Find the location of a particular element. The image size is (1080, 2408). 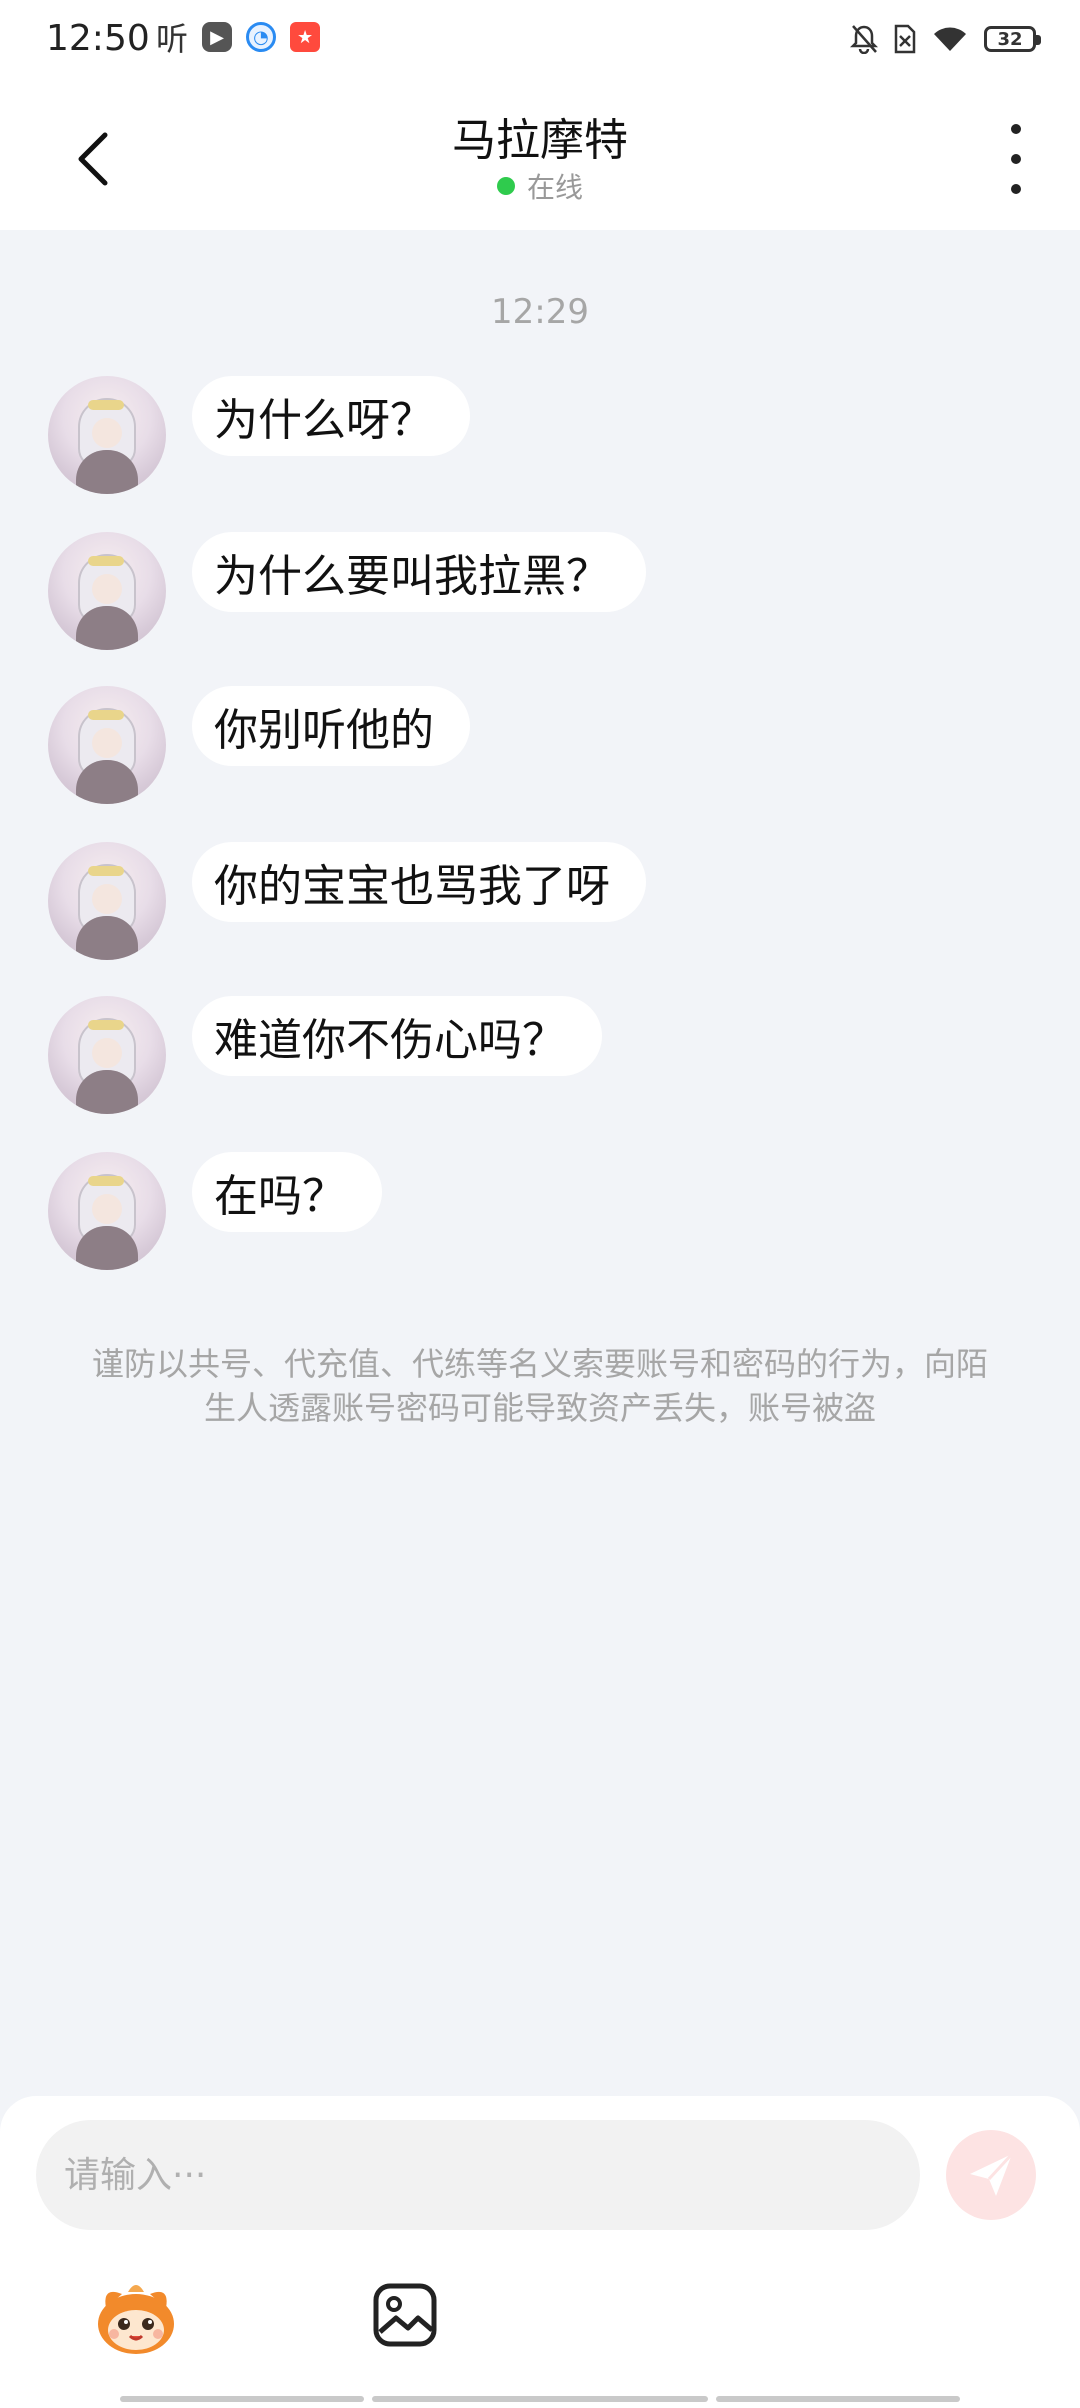

battery-icon: 32 is located at coordinates (1012, 39).